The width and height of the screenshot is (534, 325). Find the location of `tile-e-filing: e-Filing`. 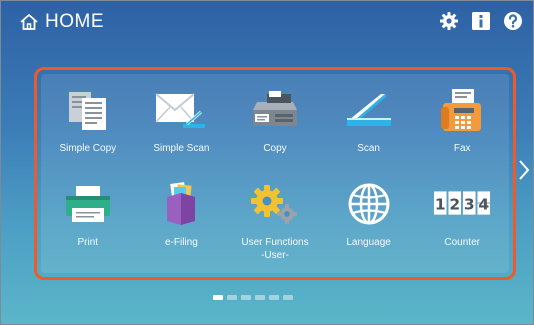

tile-e-filing: e-Filing is located at coordinates (182, 220).